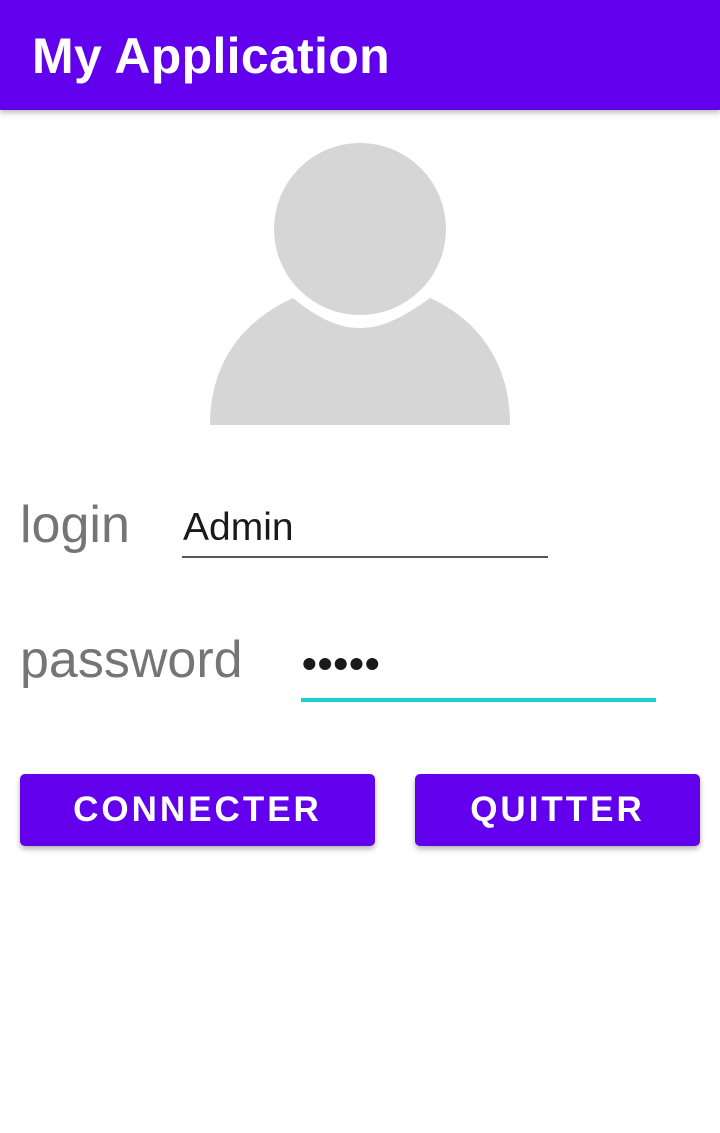 Image resolution: width=720 pixels, height=1133 pixels. I want to click on password-field: •••••, so click(478, 668).